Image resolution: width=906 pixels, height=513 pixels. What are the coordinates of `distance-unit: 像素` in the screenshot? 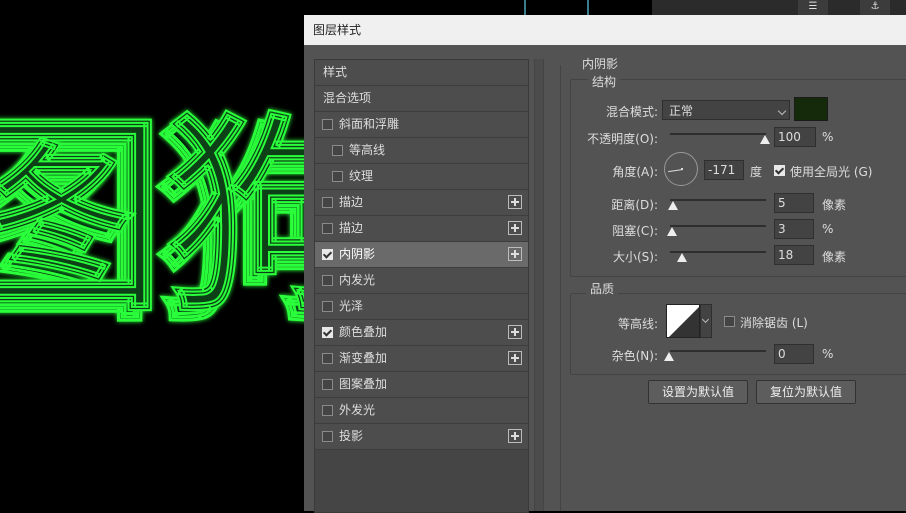 It's located at (834, 205).